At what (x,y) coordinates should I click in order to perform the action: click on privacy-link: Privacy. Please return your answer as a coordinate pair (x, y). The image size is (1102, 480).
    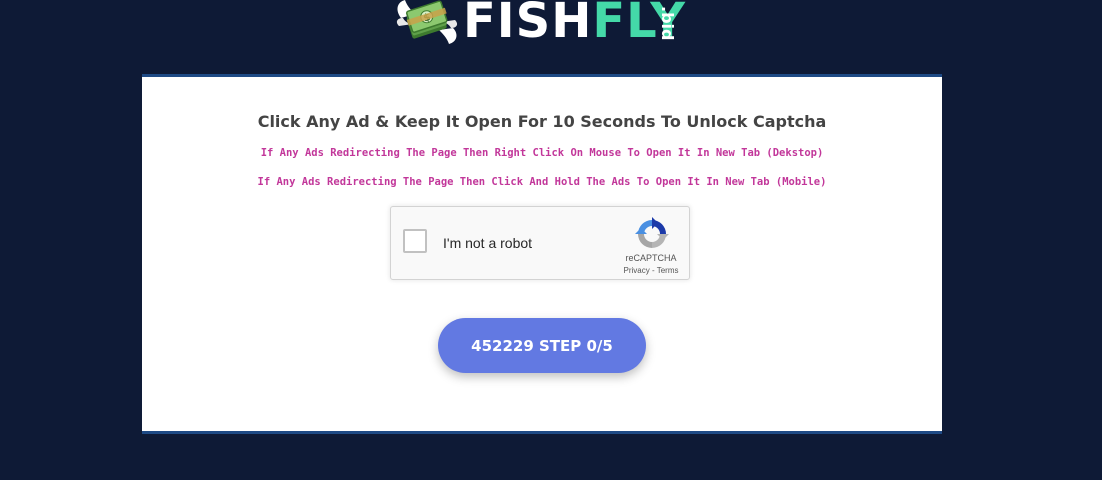
    Looking at the image, I should click on (637, 270).